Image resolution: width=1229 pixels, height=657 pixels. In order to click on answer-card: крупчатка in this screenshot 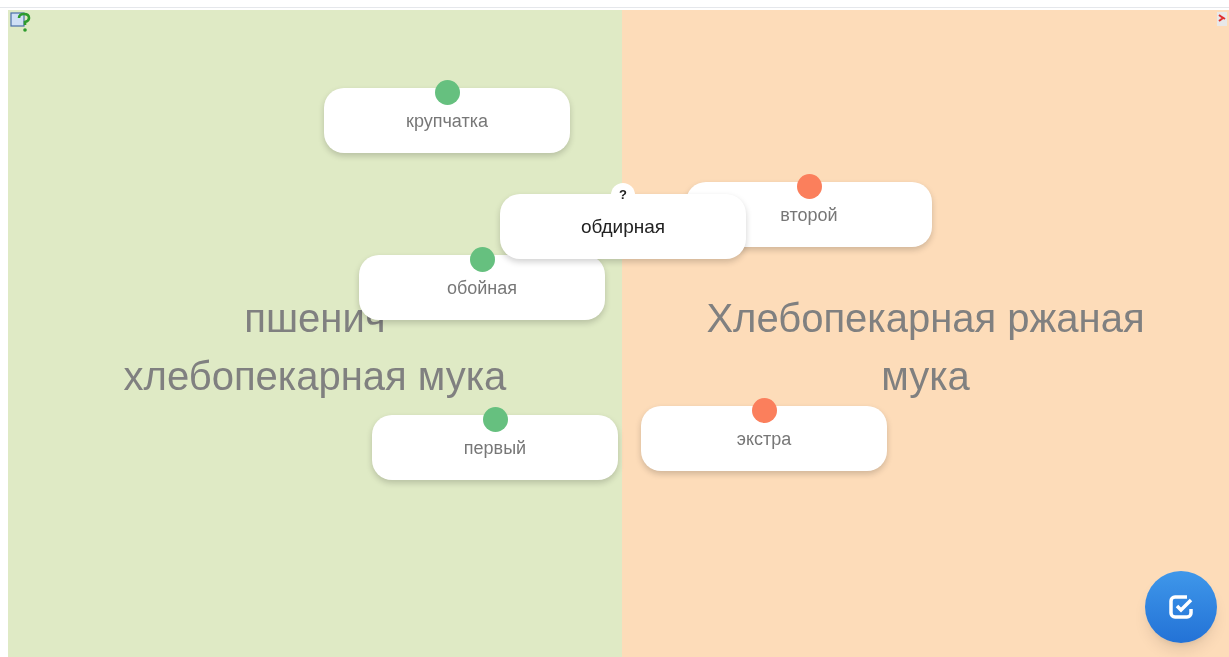, I will do `click(447, 120)`.